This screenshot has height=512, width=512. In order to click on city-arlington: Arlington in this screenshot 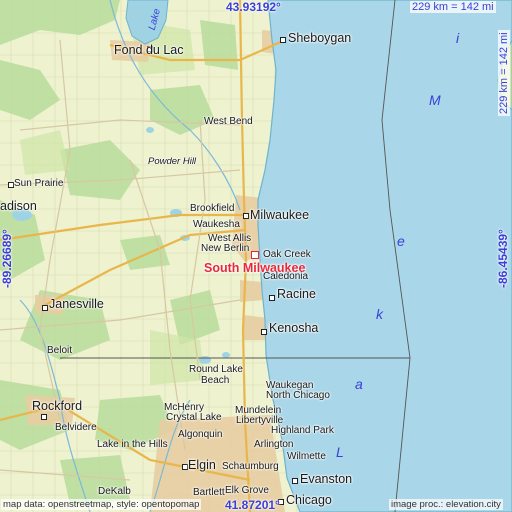, I will do `click(273, 445)`.